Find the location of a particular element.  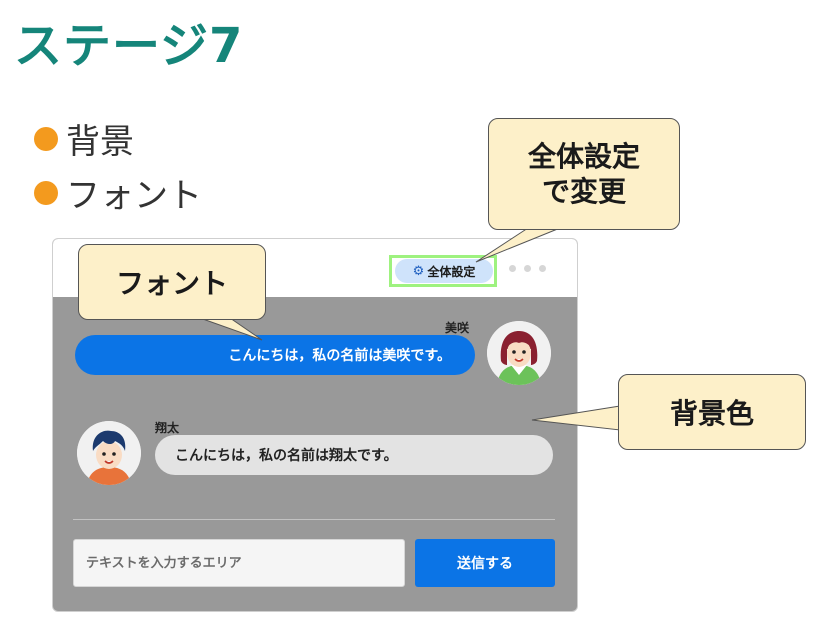

message-bubble-partner: こんにちは，私の名前は翔太です。 is located at coordinates (354, 455).